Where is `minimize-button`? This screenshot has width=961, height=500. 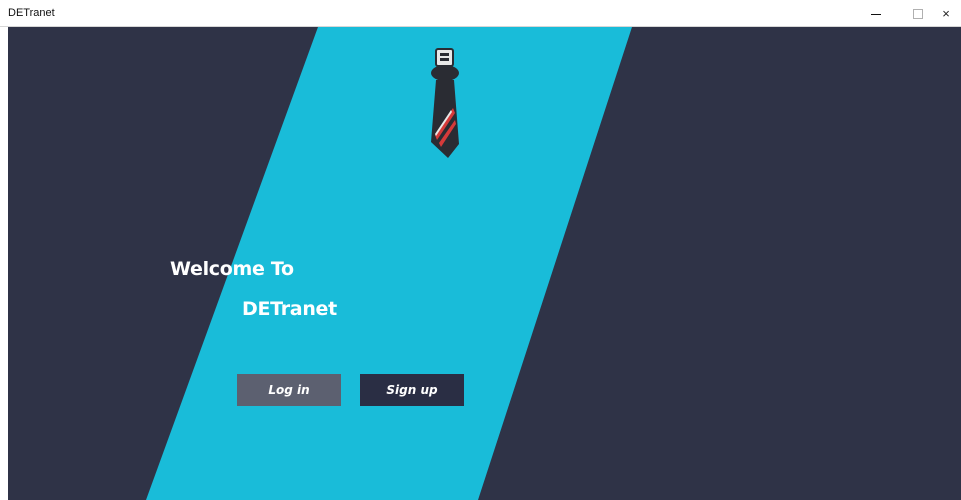 minimize-button is located at coordinates (876, 13).